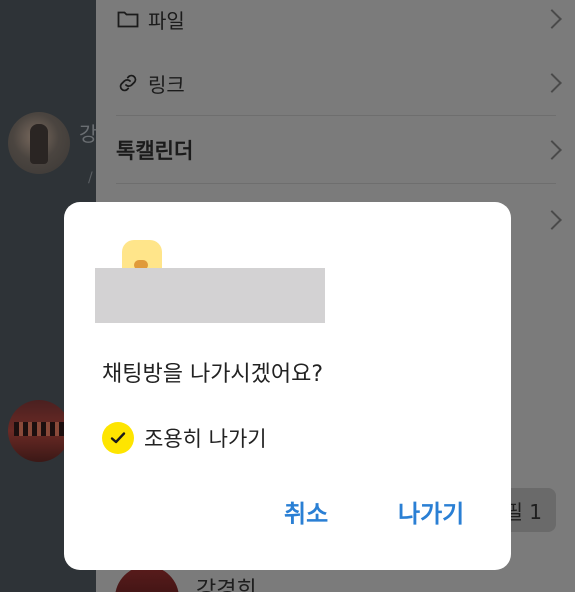 The height and width of the screenshot is (592, 575). I want to click on quiet-leave-option: 조용히 나가기, so click(184, 438).